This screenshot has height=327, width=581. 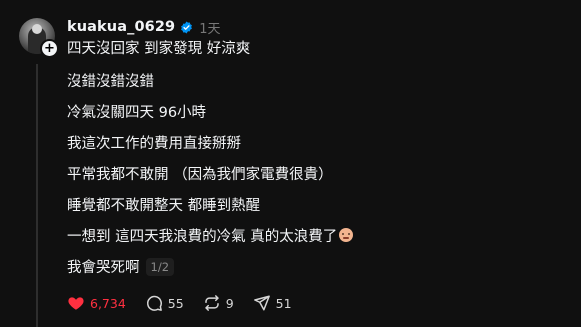 What do you see at coordinates (76, 303) in the screenshot?
I see `heart-icon` at bounding box center [76, 303].